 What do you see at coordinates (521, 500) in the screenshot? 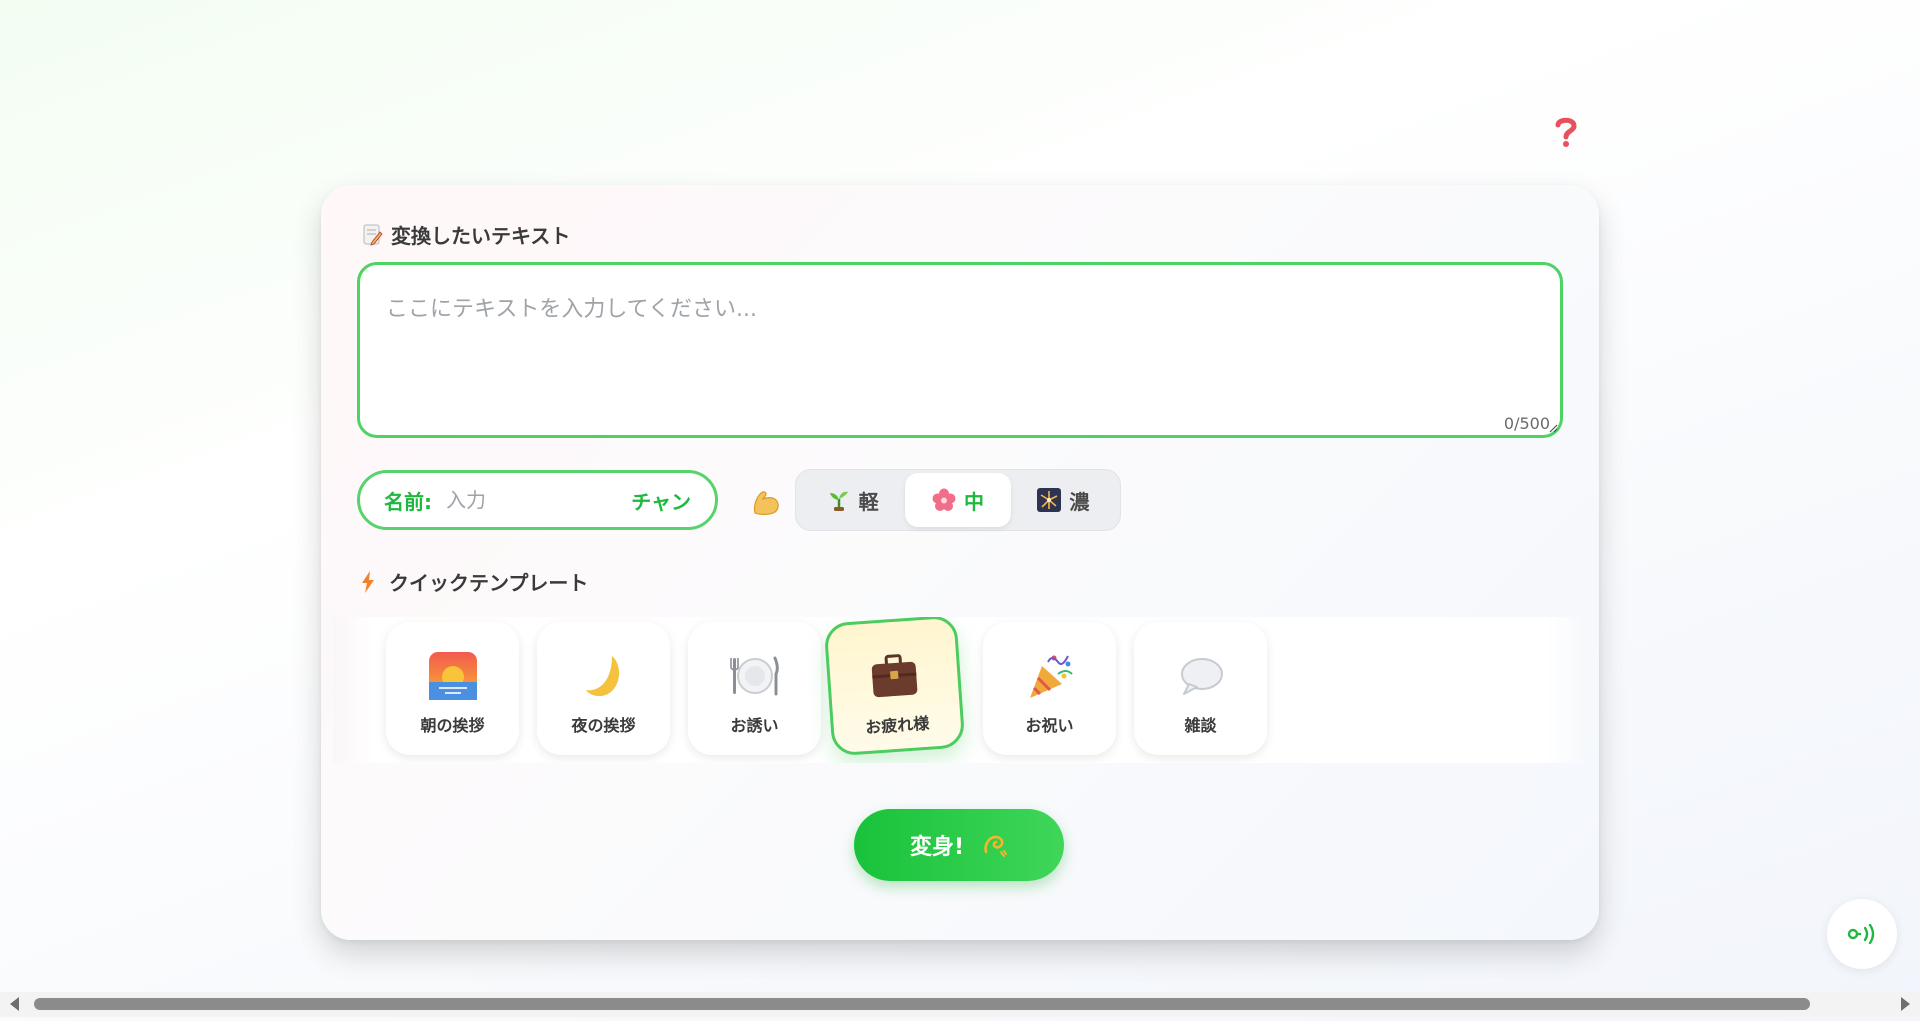
I see `name-input` at bounding box center [521, 500].